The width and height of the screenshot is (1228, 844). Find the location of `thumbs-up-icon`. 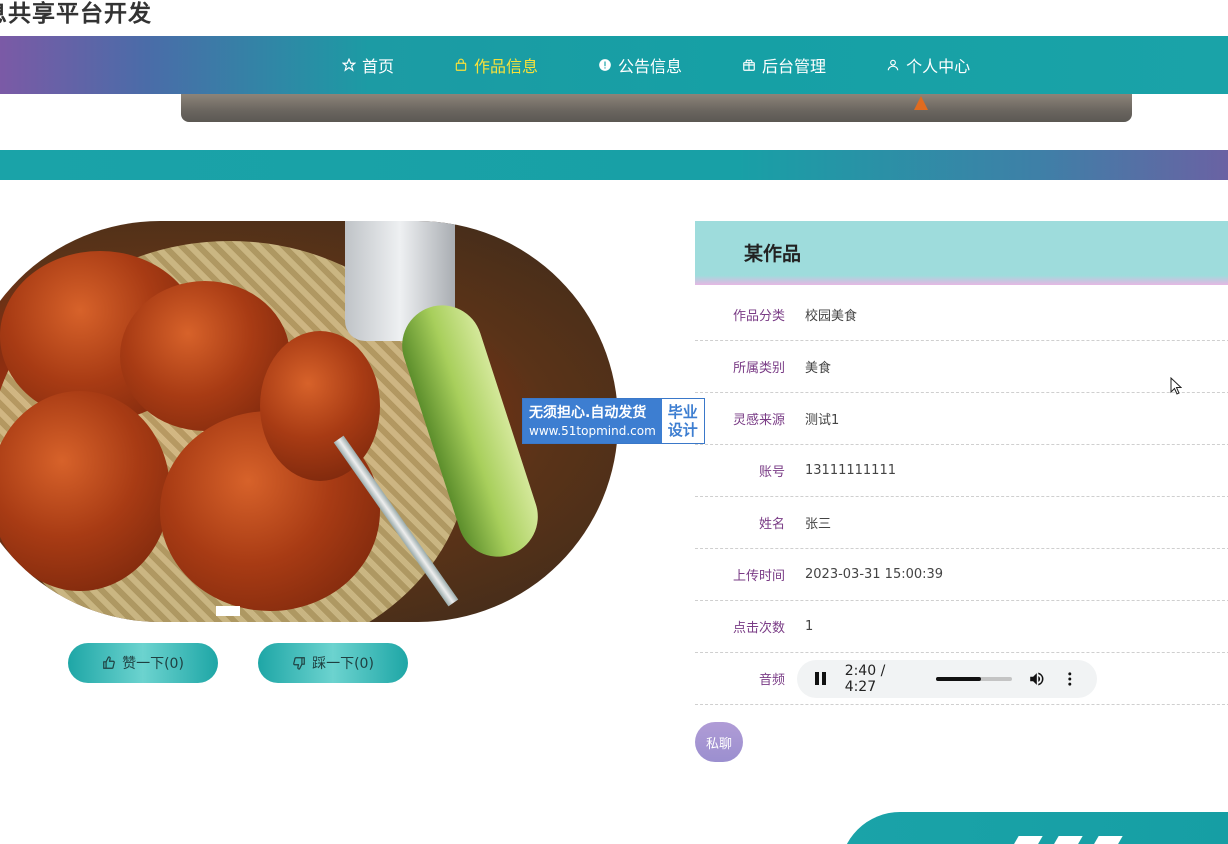

thumbs-up-icon is located at coordinates (109, 662).